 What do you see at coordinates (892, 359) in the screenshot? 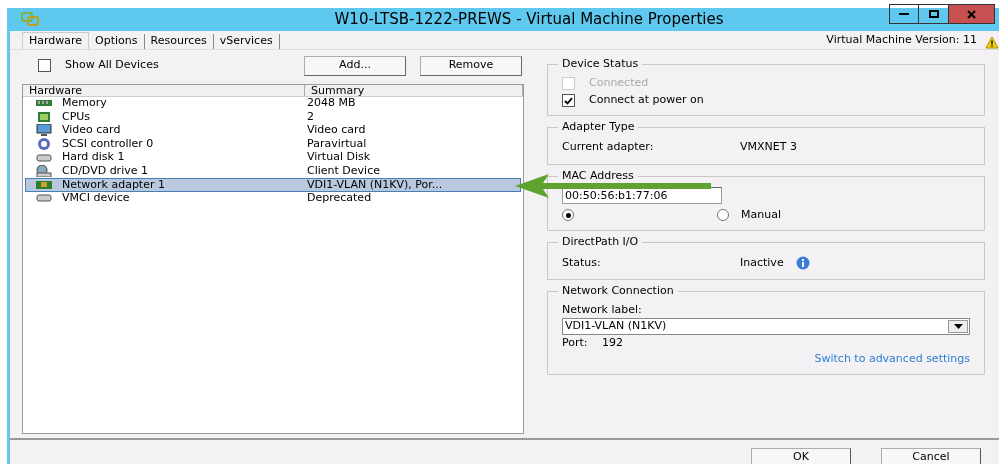
I see `advanced-settings-link: Switch to advanced settings` at bounding box center [892, 359].